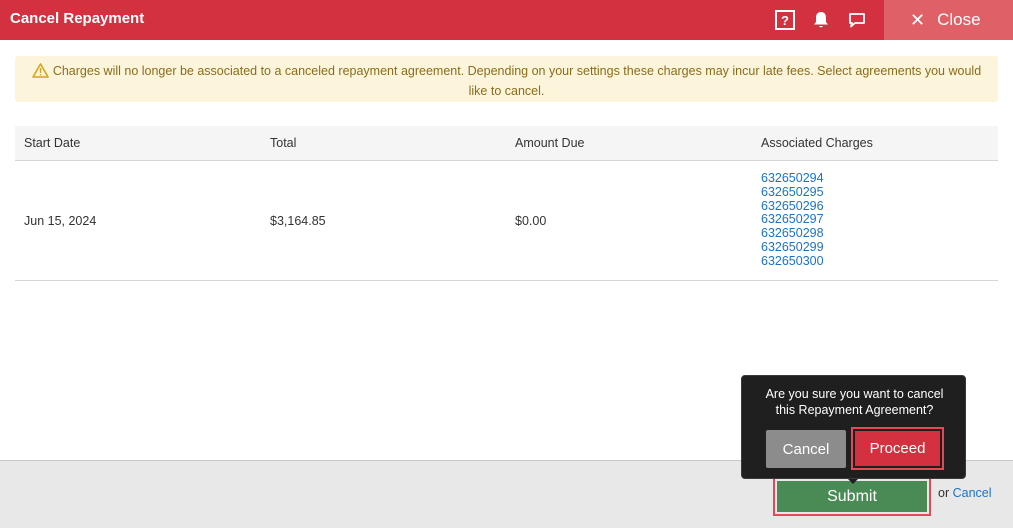 This screenshot has width=1013, height=528. I want to click on submit-button: Submit, so click(852, 496).